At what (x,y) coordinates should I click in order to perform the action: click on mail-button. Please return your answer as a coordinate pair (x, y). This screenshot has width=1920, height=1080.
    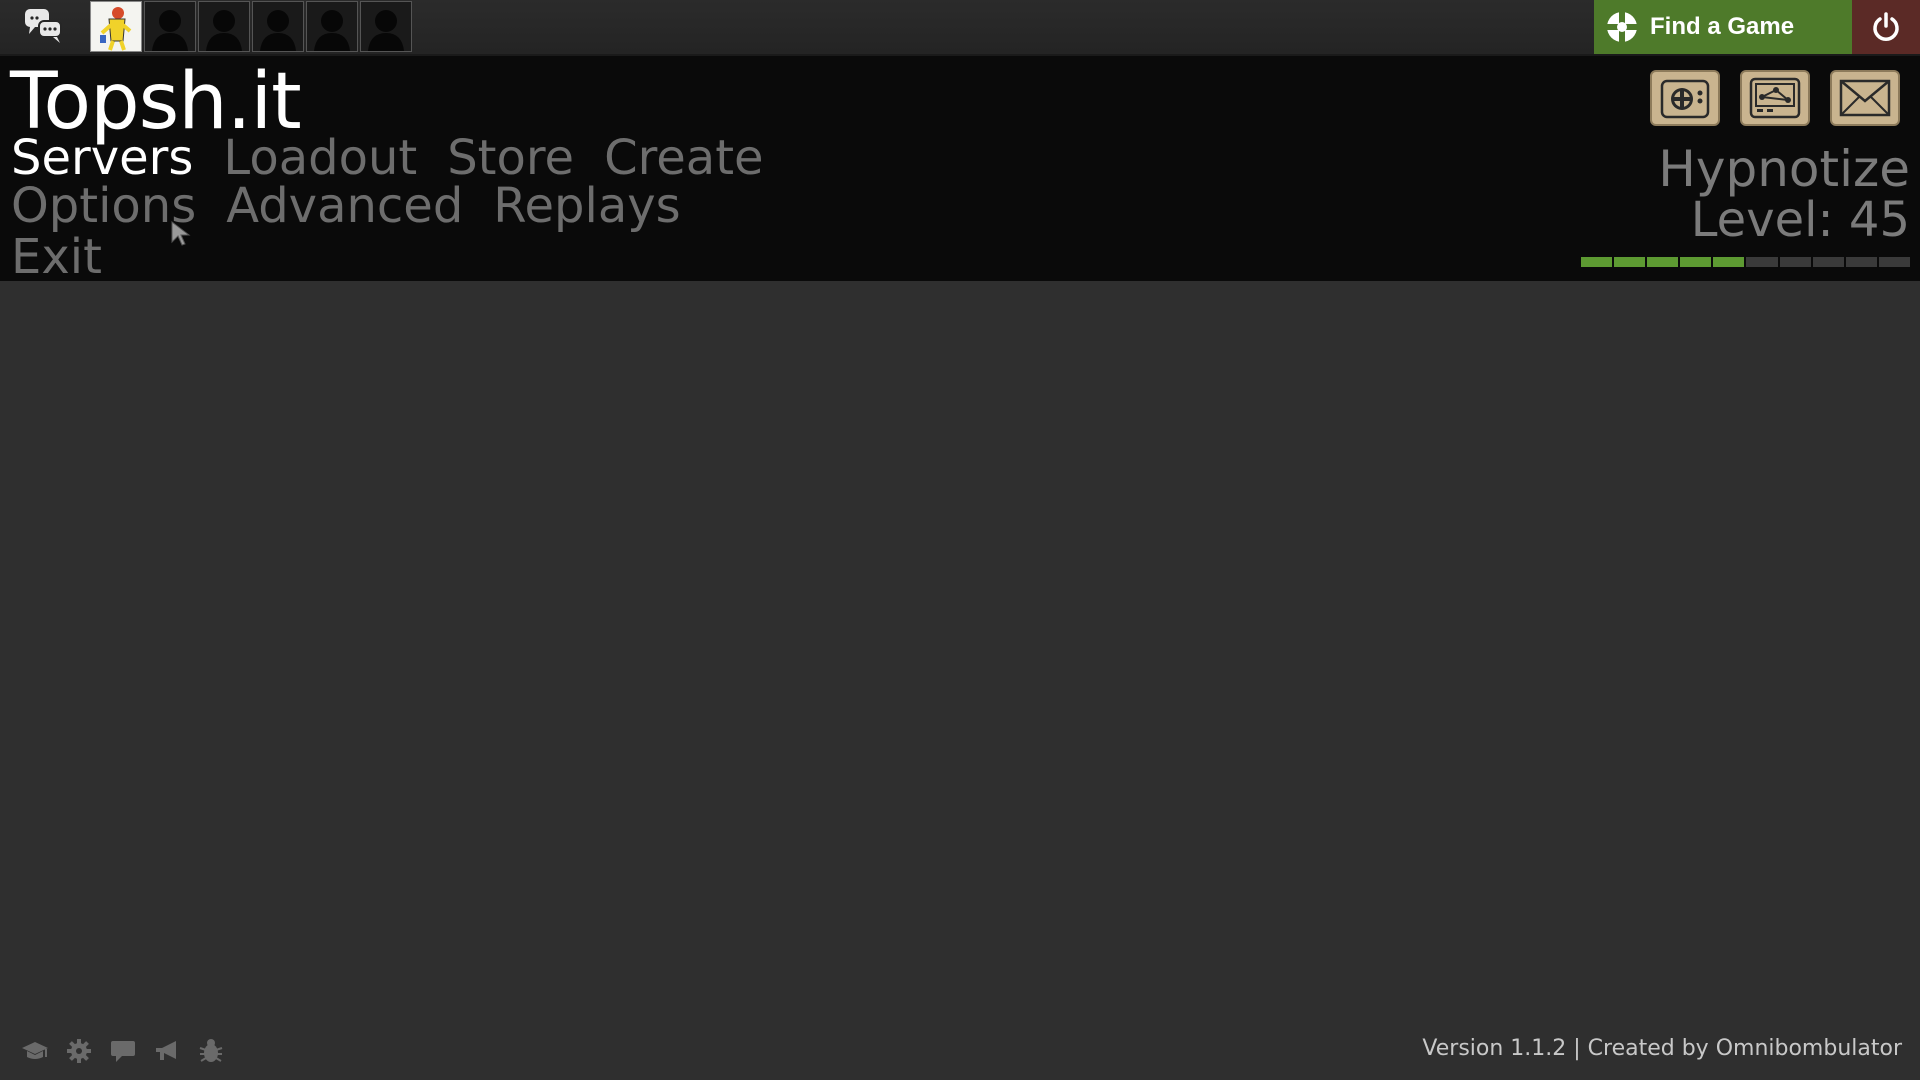
    Looking at the image, I should click on (1865, 98).